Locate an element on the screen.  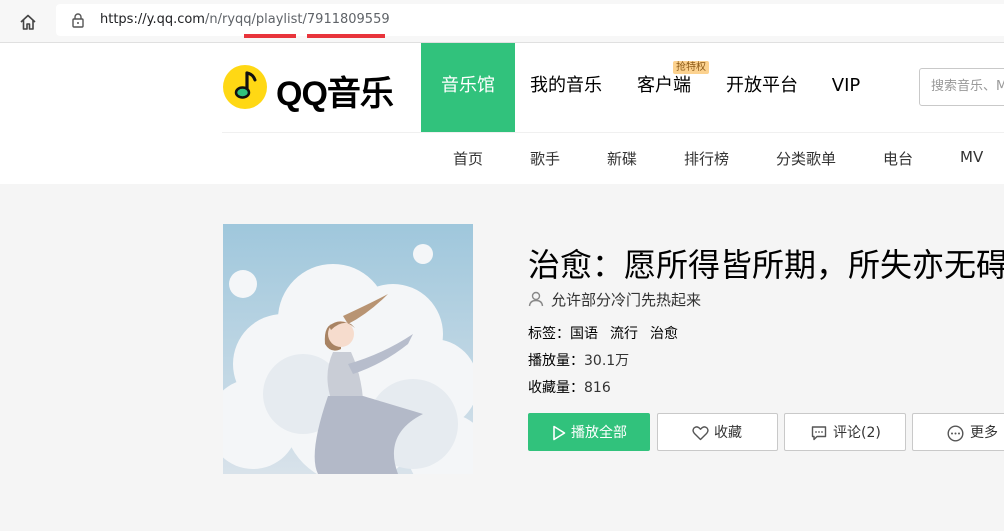
favorite-count: 816 is located at coordinates (597, 388).